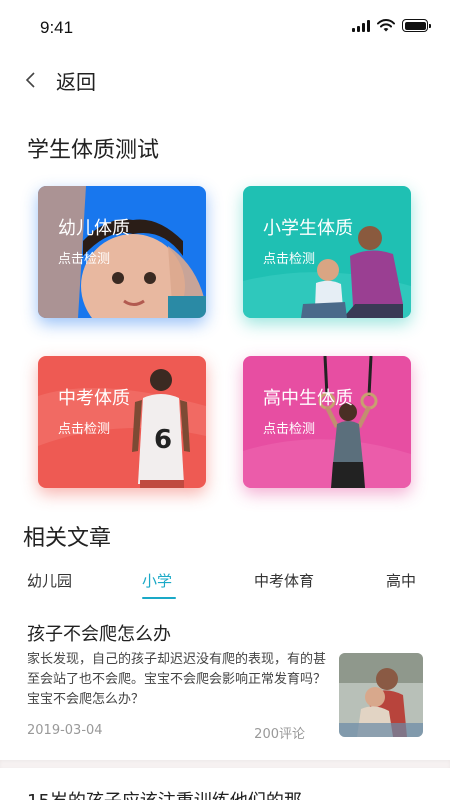  Describe the element at coordinates (381, 695) in the screenshot. I see `article-thumbnail` at that location.